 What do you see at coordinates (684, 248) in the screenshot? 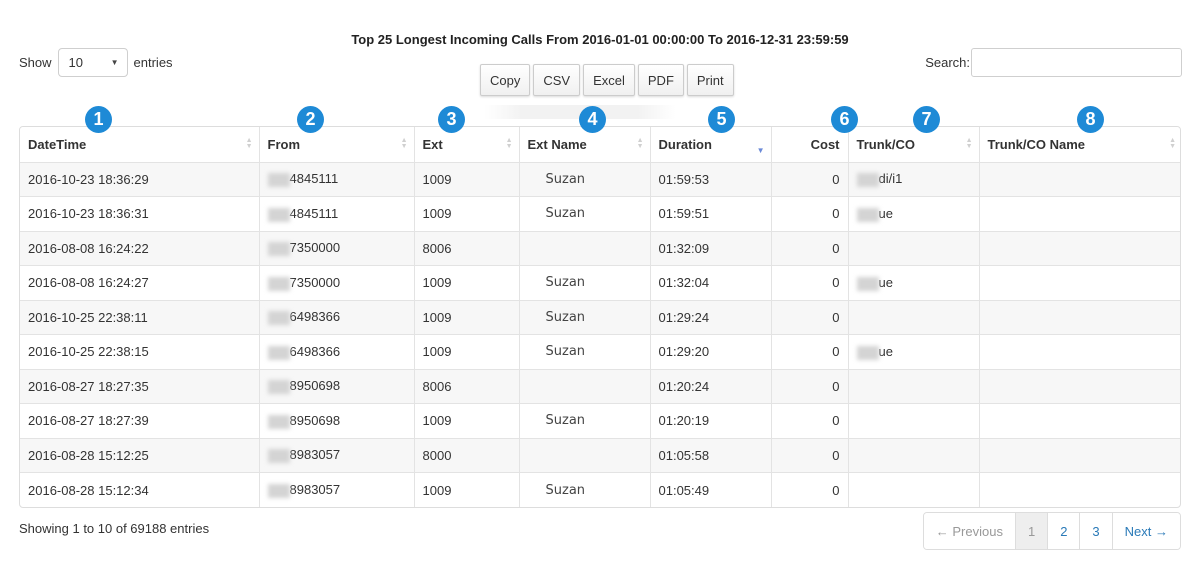
I see `cell-duration-text: 01:32:09` at bounding box center [684, 248].